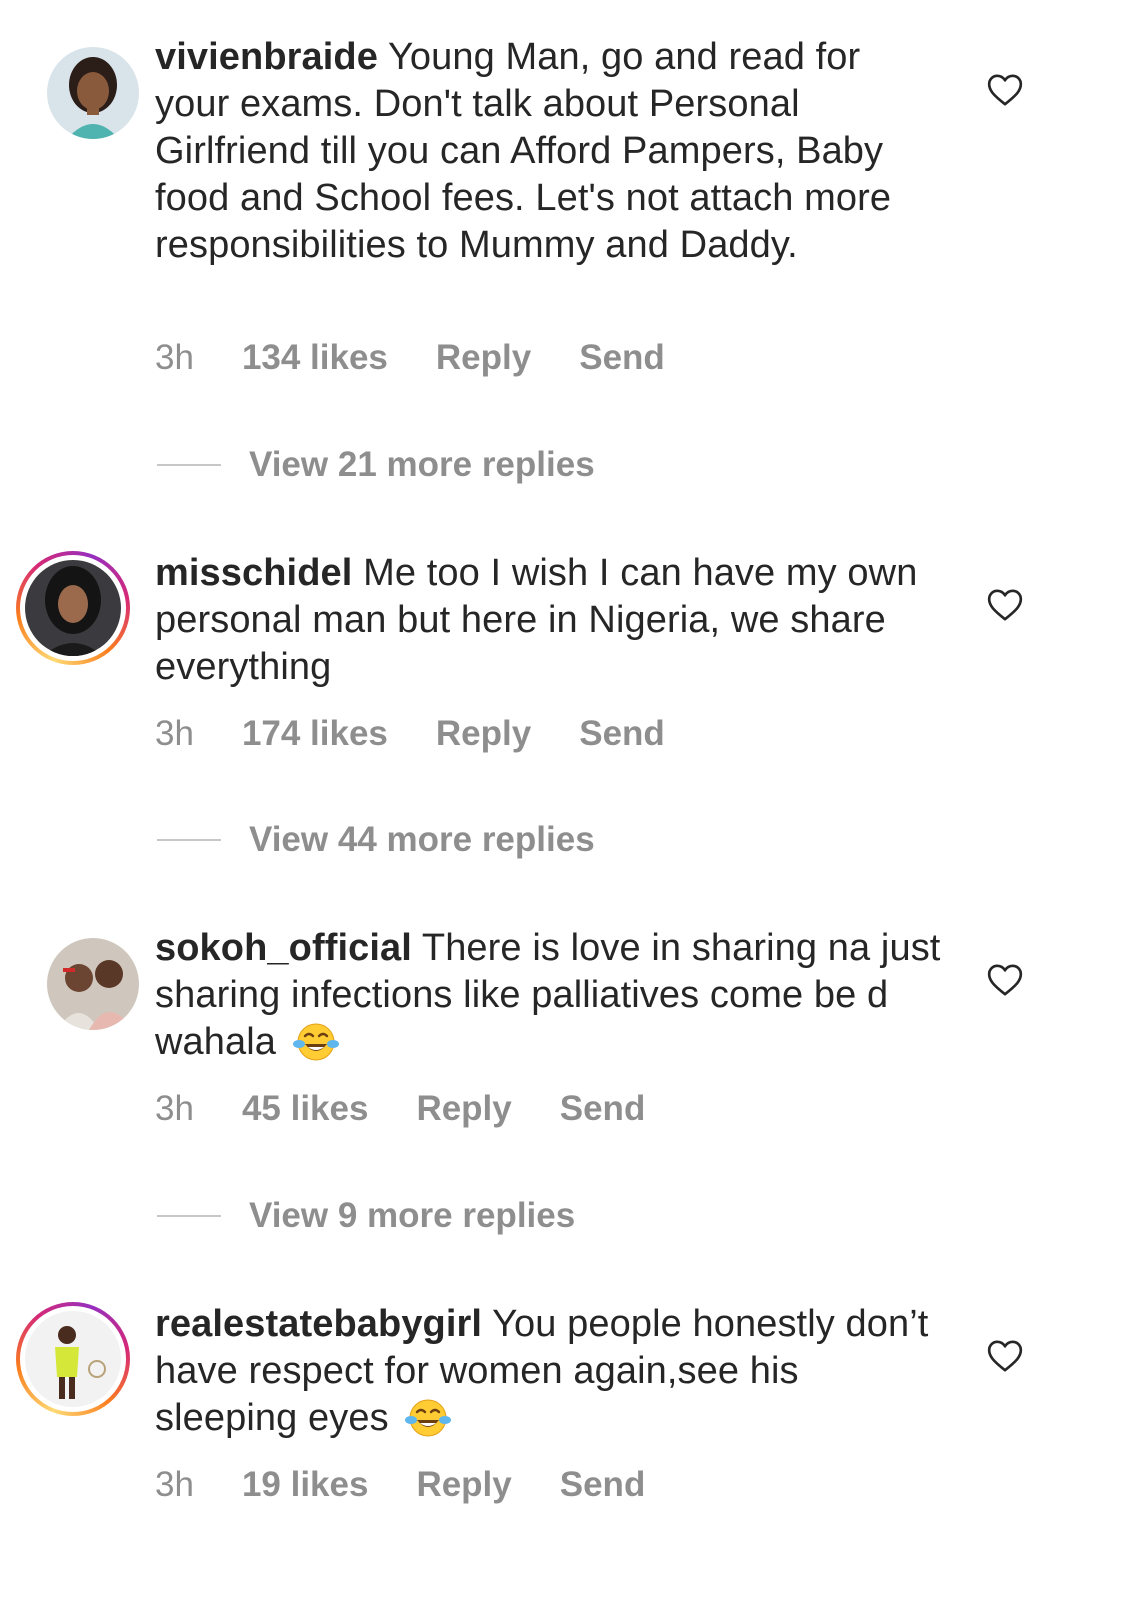 This screenshot has width=1125, height=1616. I want to click on view-more-replies-button: View 21 more replies, so click(376, 465).